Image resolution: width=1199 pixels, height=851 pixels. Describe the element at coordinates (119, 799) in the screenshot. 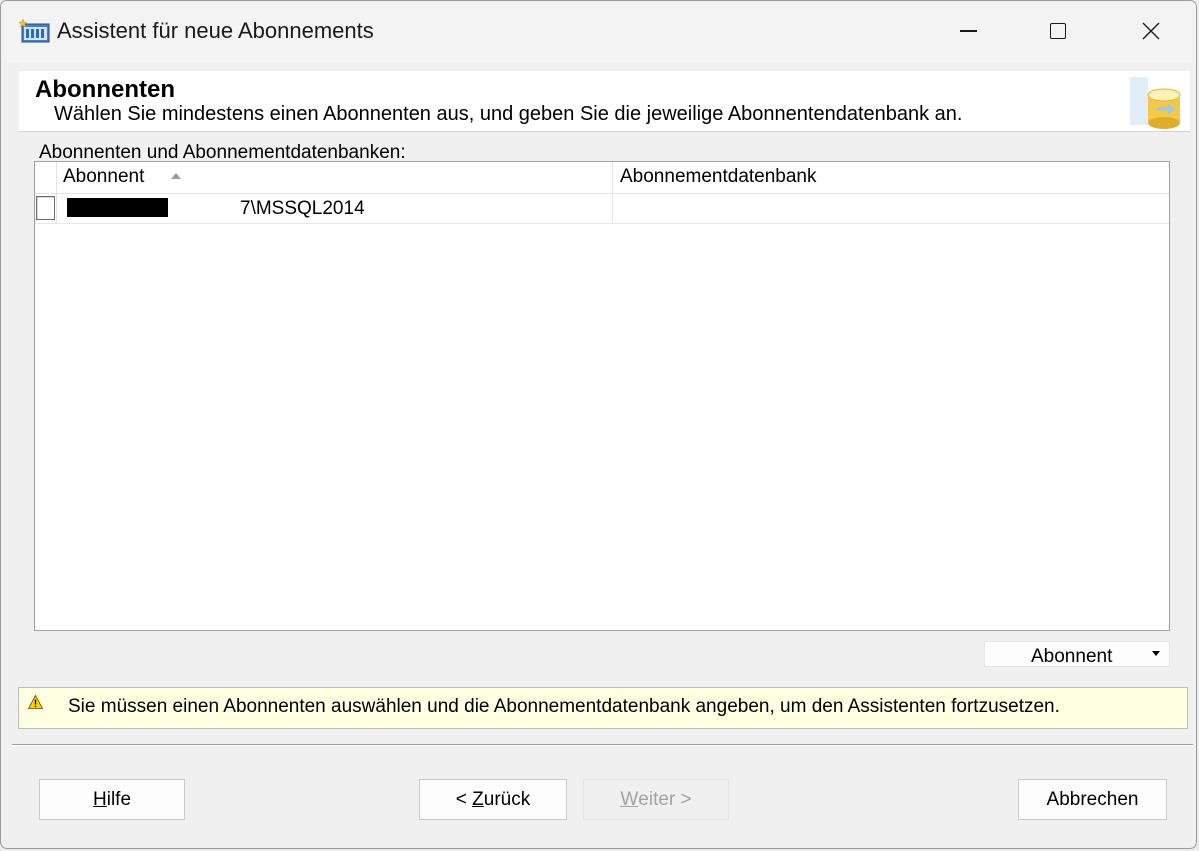

I see `help-label: ilfe` at that location.